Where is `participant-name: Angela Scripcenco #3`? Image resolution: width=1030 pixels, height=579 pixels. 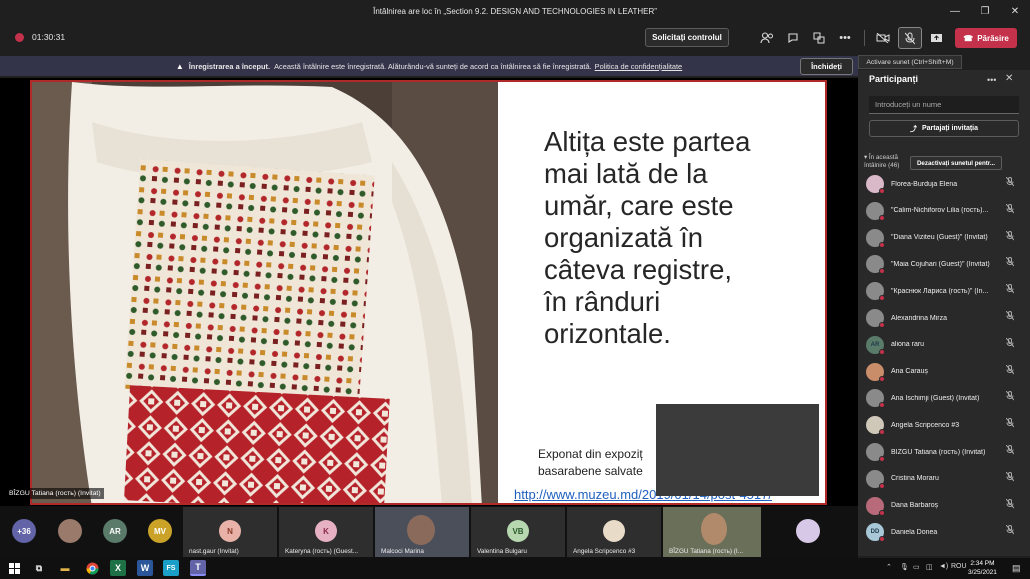
participant-name: Angela Scripcenco #3 is located at coordinates (925, 425).